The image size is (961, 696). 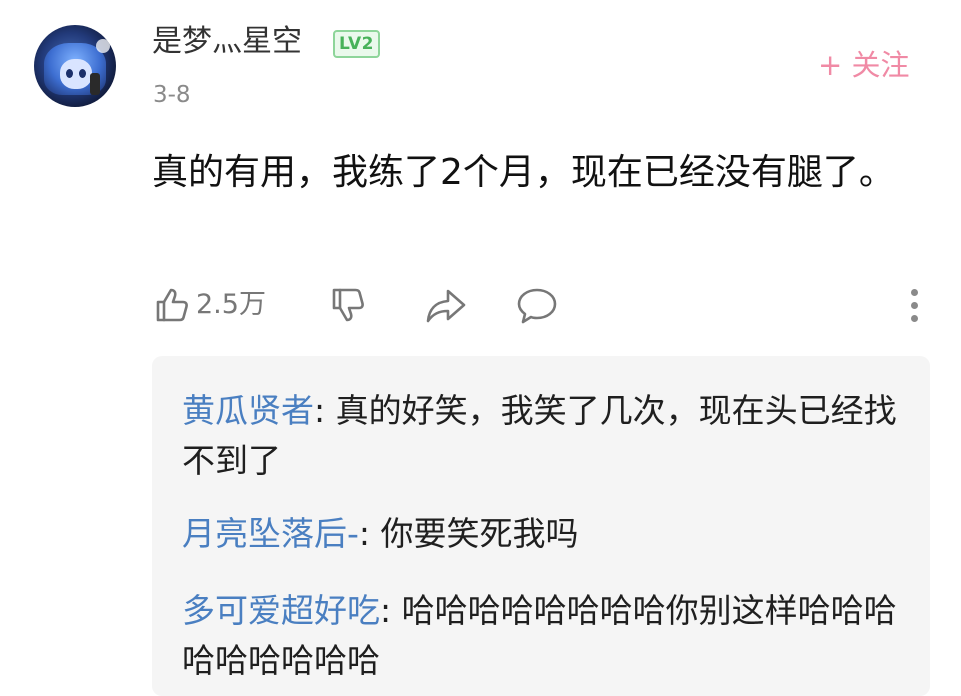 I want to click on avatar-glow, so click(x=103, y=46).